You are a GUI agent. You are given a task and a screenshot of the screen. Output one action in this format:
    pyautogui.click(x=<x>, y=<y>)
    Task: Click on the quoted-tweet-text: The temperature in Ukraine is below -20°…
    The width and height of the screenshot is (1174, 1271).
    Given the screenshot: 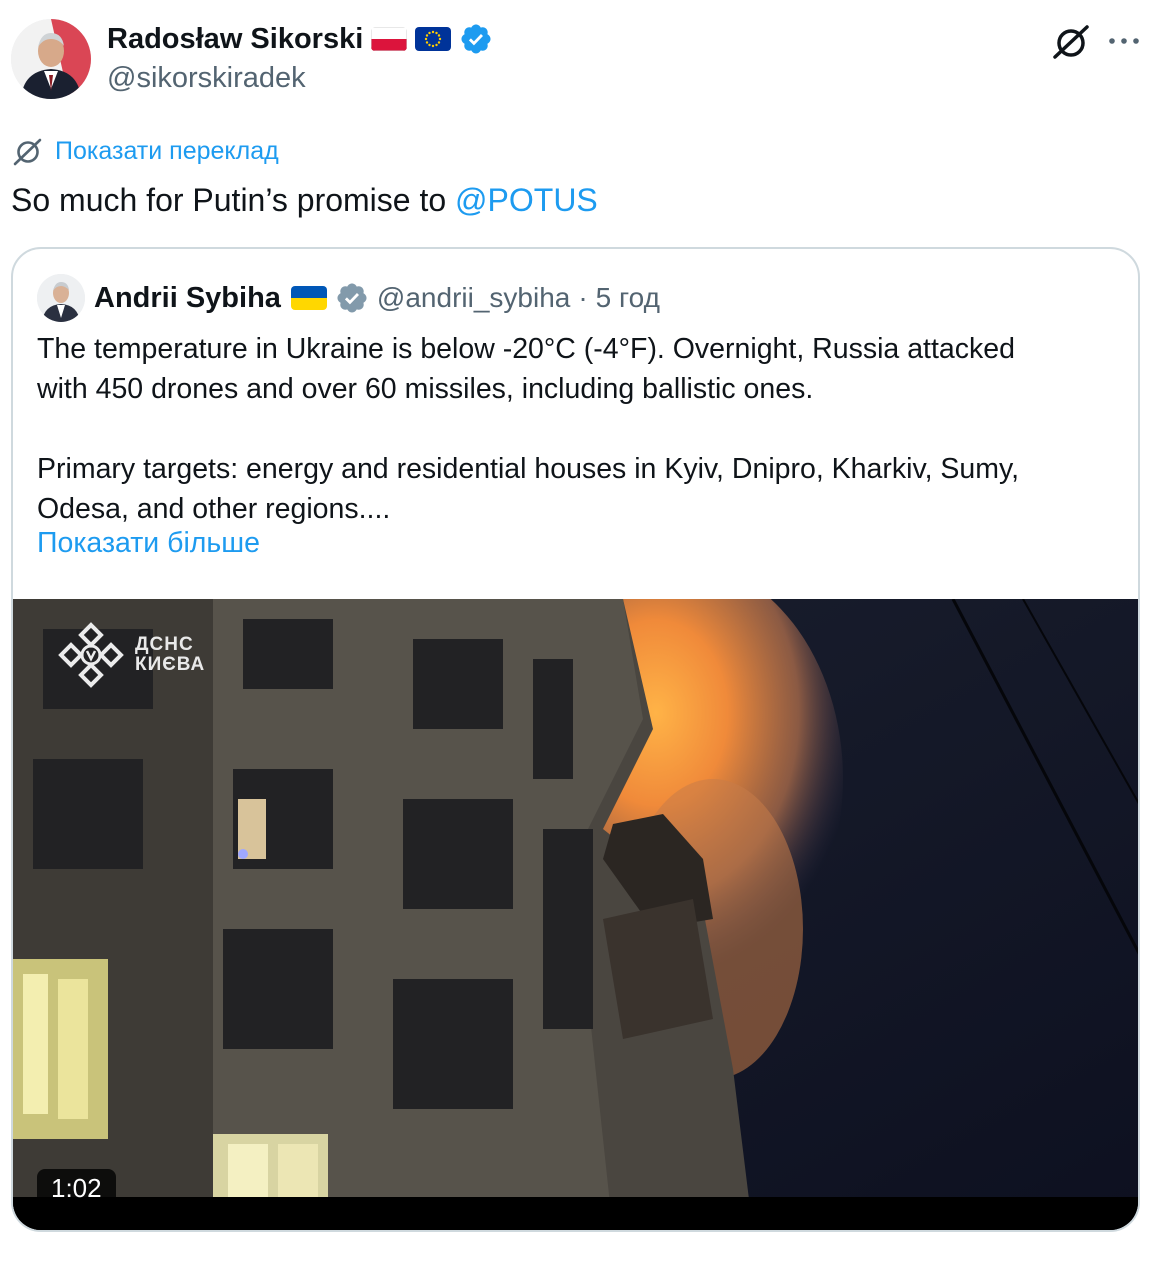 What is the action you would take?
    pyautogui.click(x=577, y=429)
    